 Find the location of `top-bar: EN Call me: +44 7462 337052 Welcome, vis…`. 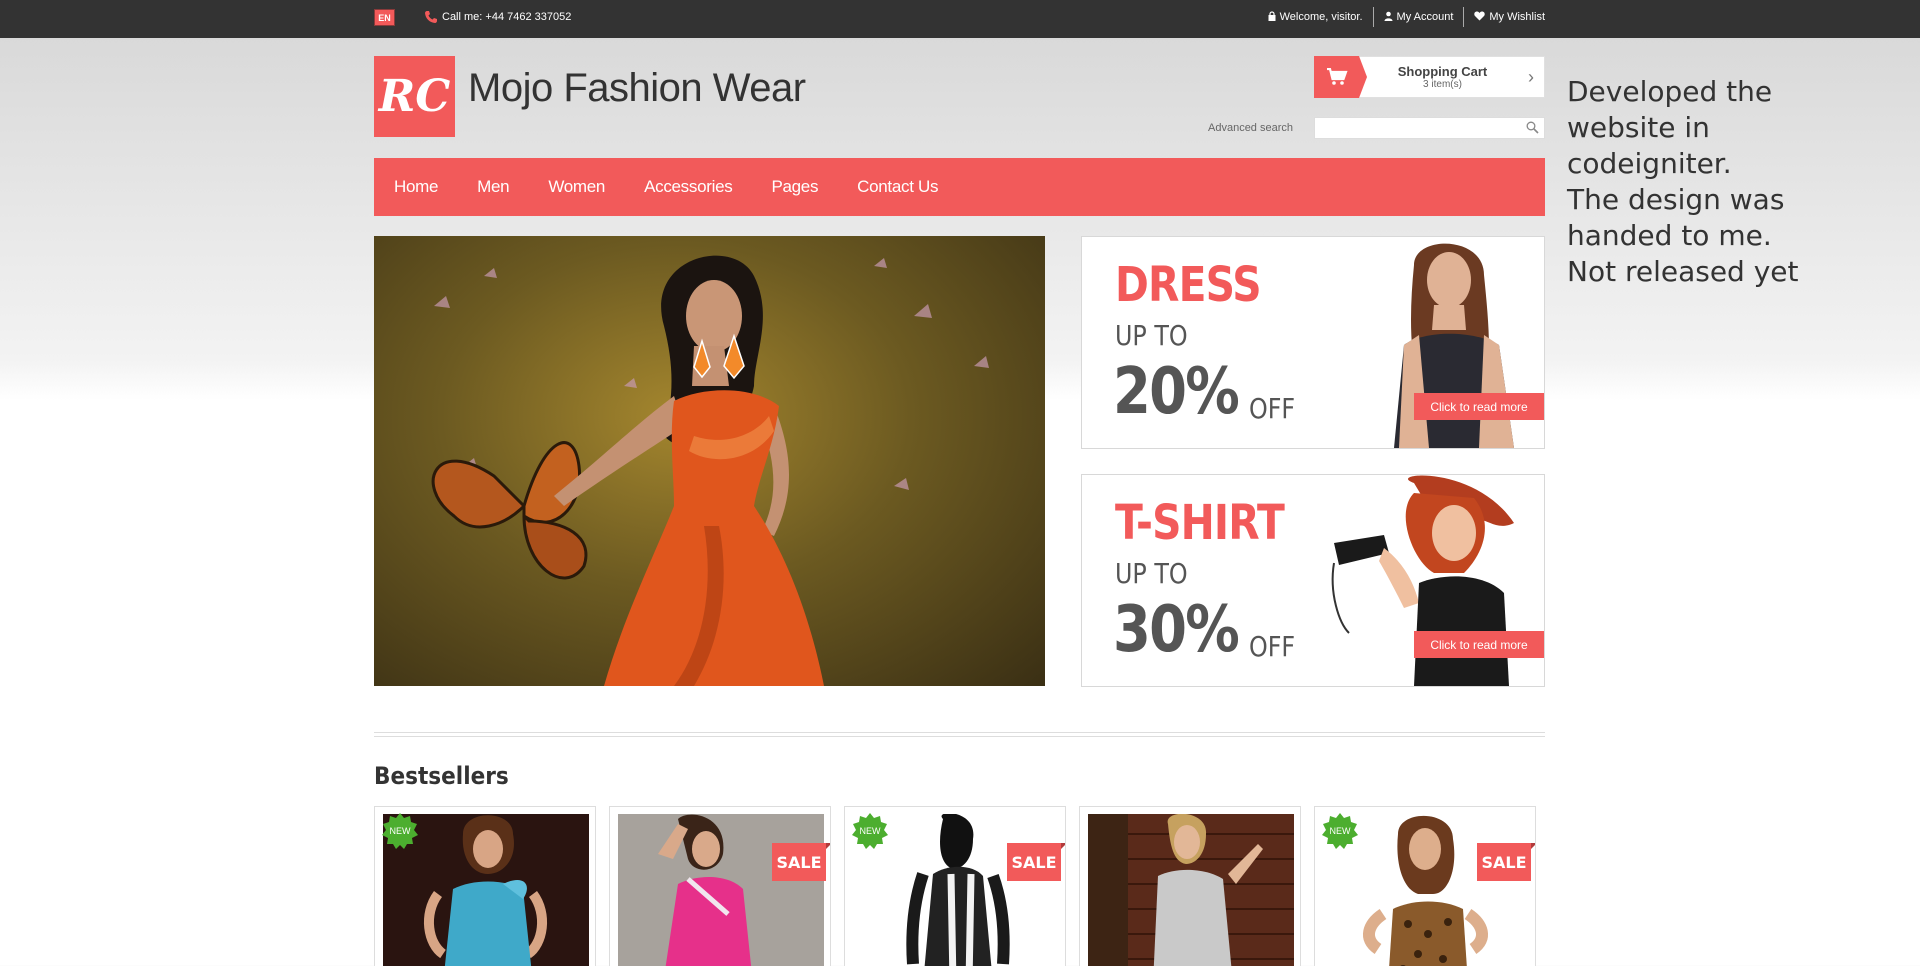

top-bar: EN Call me: +44 7462 337052 Welcome, vis… is located at coordinates (960, 19).